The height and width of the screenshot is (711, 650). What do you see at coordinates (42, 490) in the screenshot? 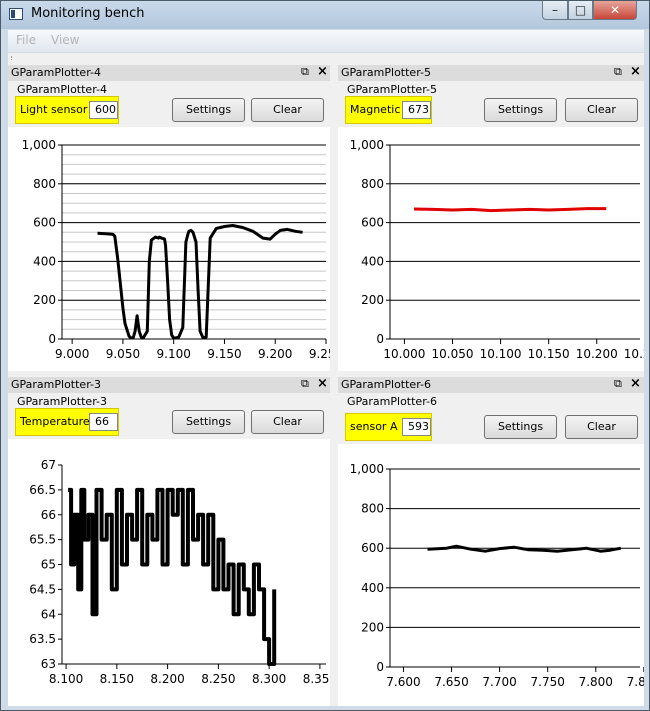
I see `y-tick-label: 66.5` at bounding box center [42, 490].